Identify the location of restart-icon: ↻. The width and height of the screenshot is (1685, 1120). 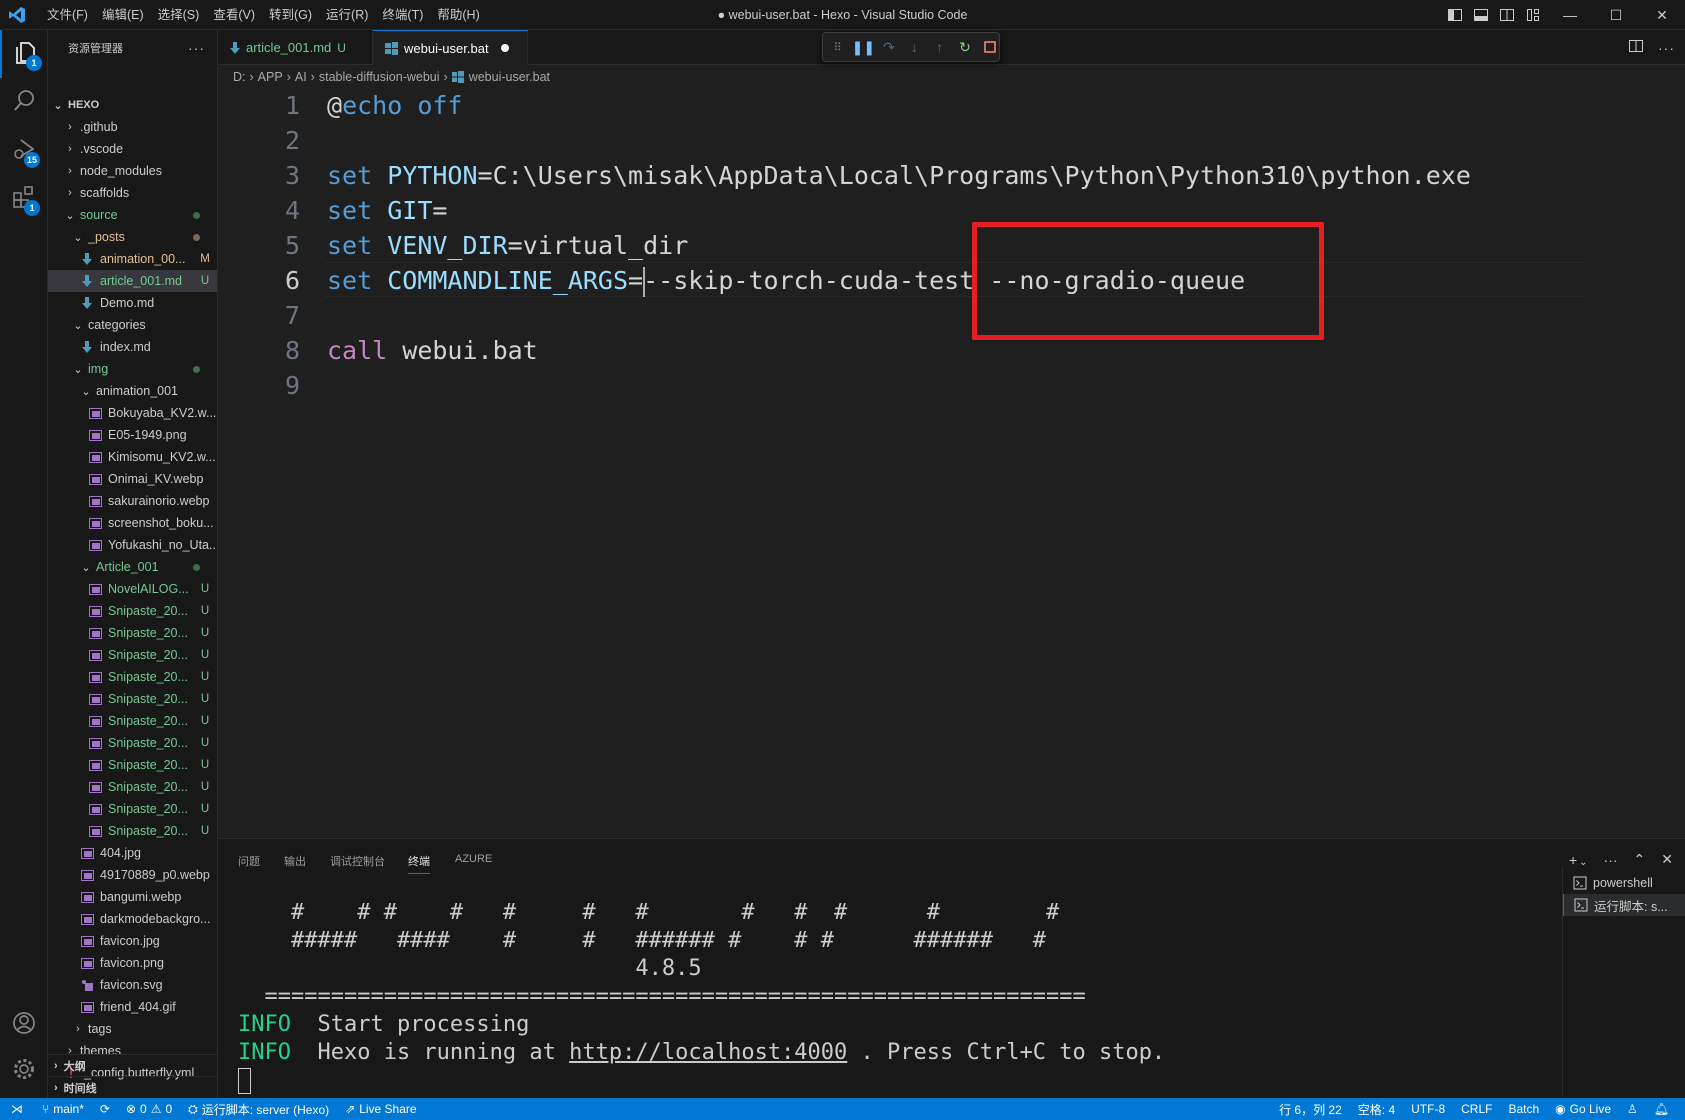
(964, 47).